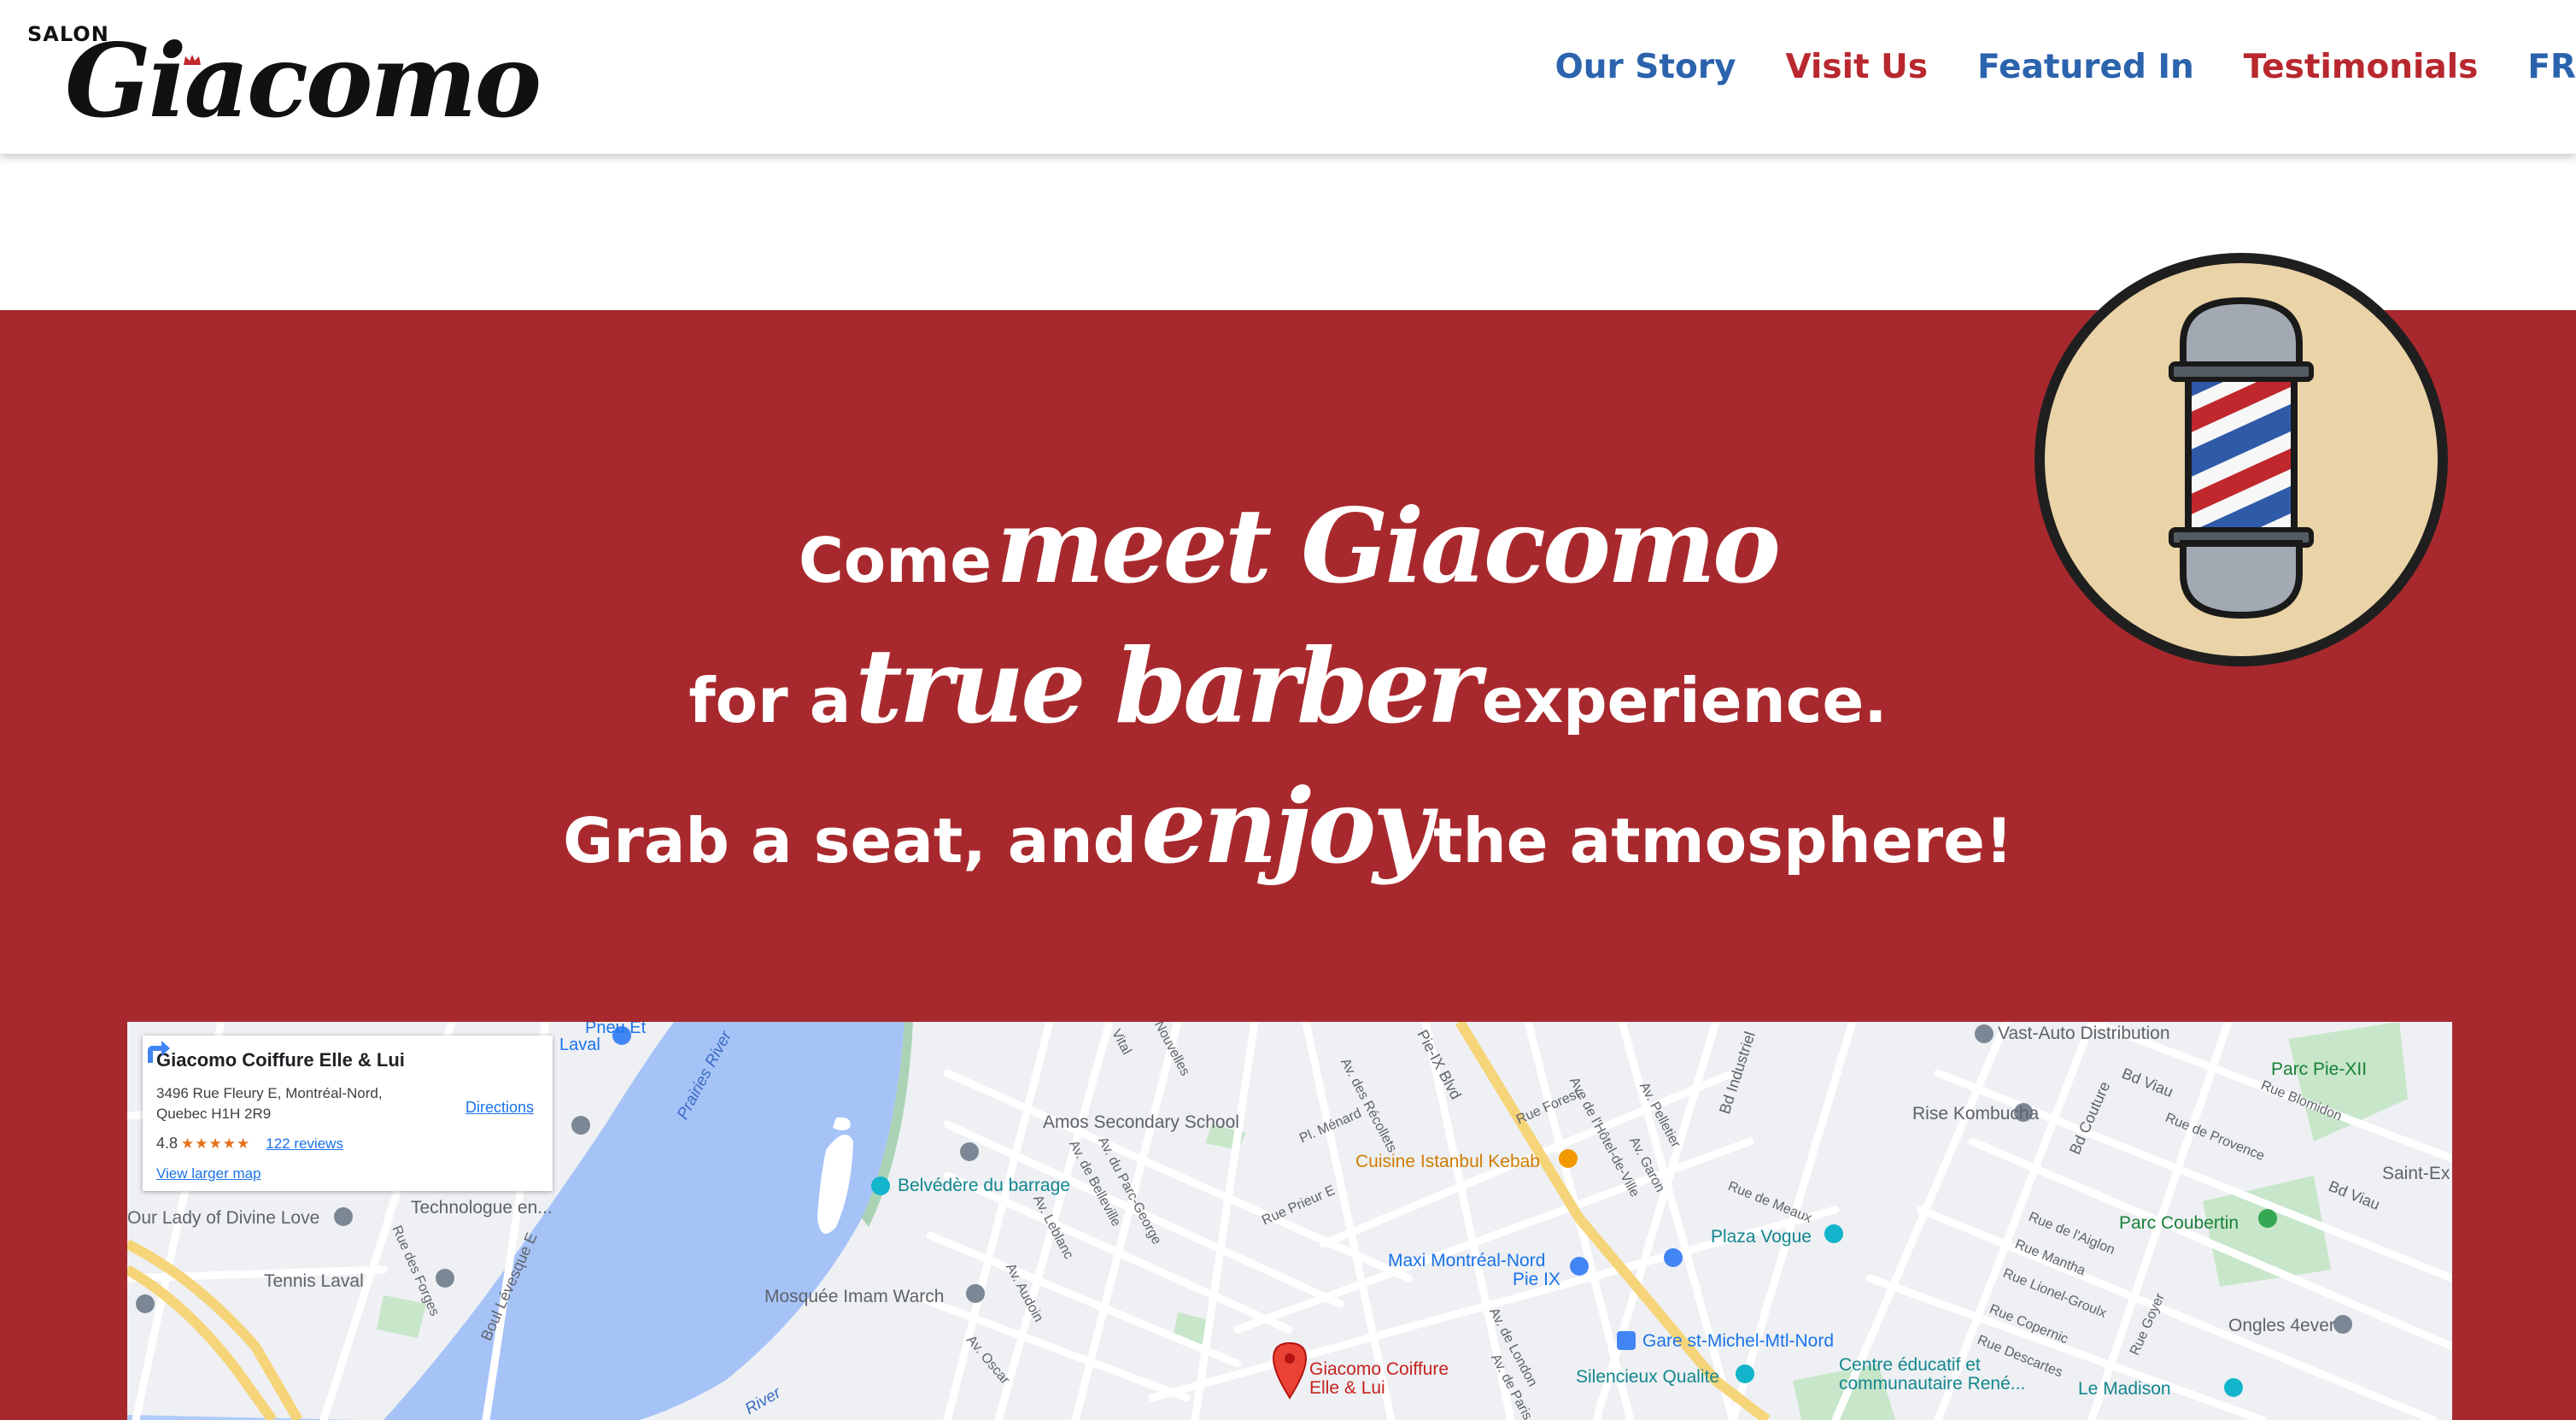 The height and width of the screenshot is (1420, 2576). What do you see at coordinates (2319, 1069) in the screenshot?
I see `map-label-parc-pie-xii: Parc Pie-XII` at bounding box center [2319, 1069].